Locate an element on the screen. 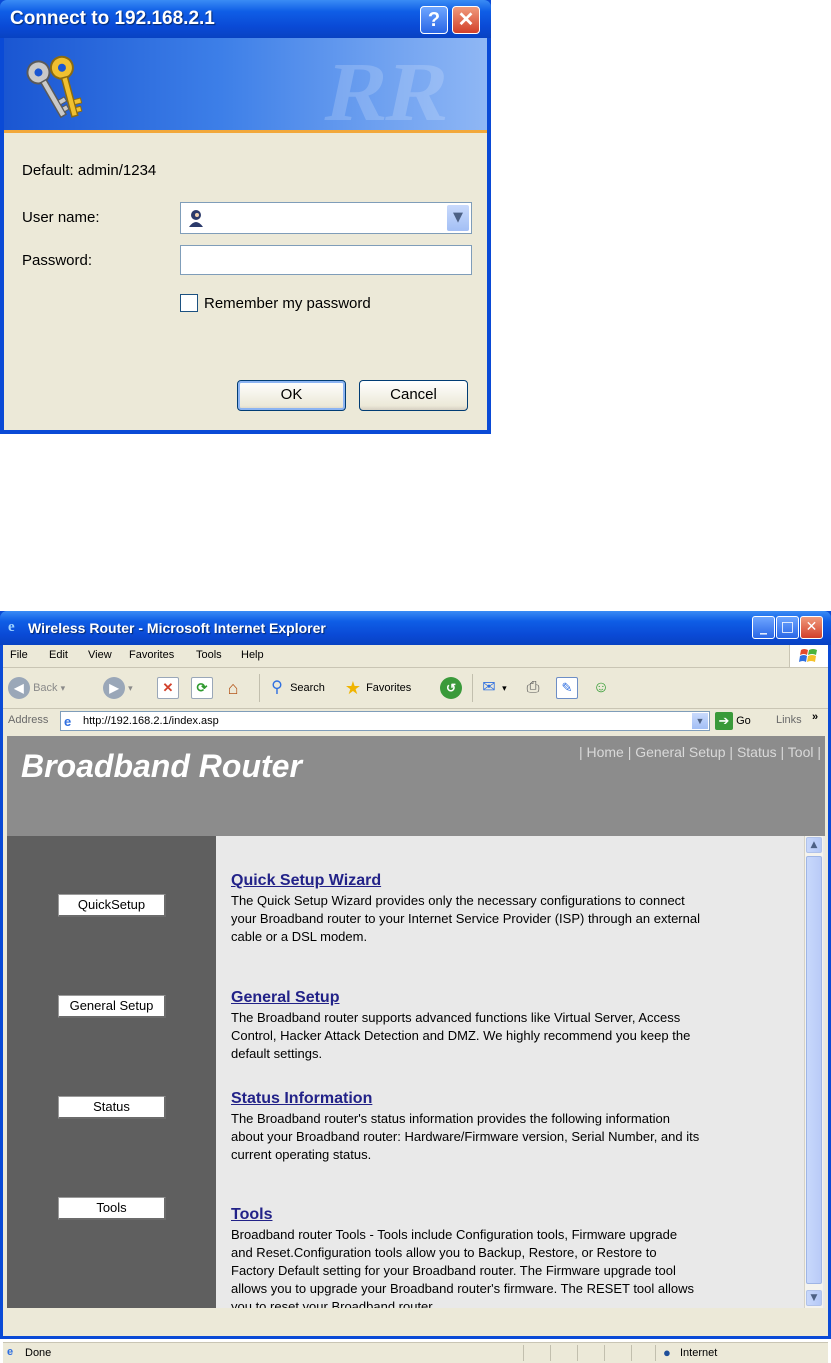 Image resolution: width=831 pixels, height=1363 pixels. dialog-banner: RR is located at coordinates (245, 85).